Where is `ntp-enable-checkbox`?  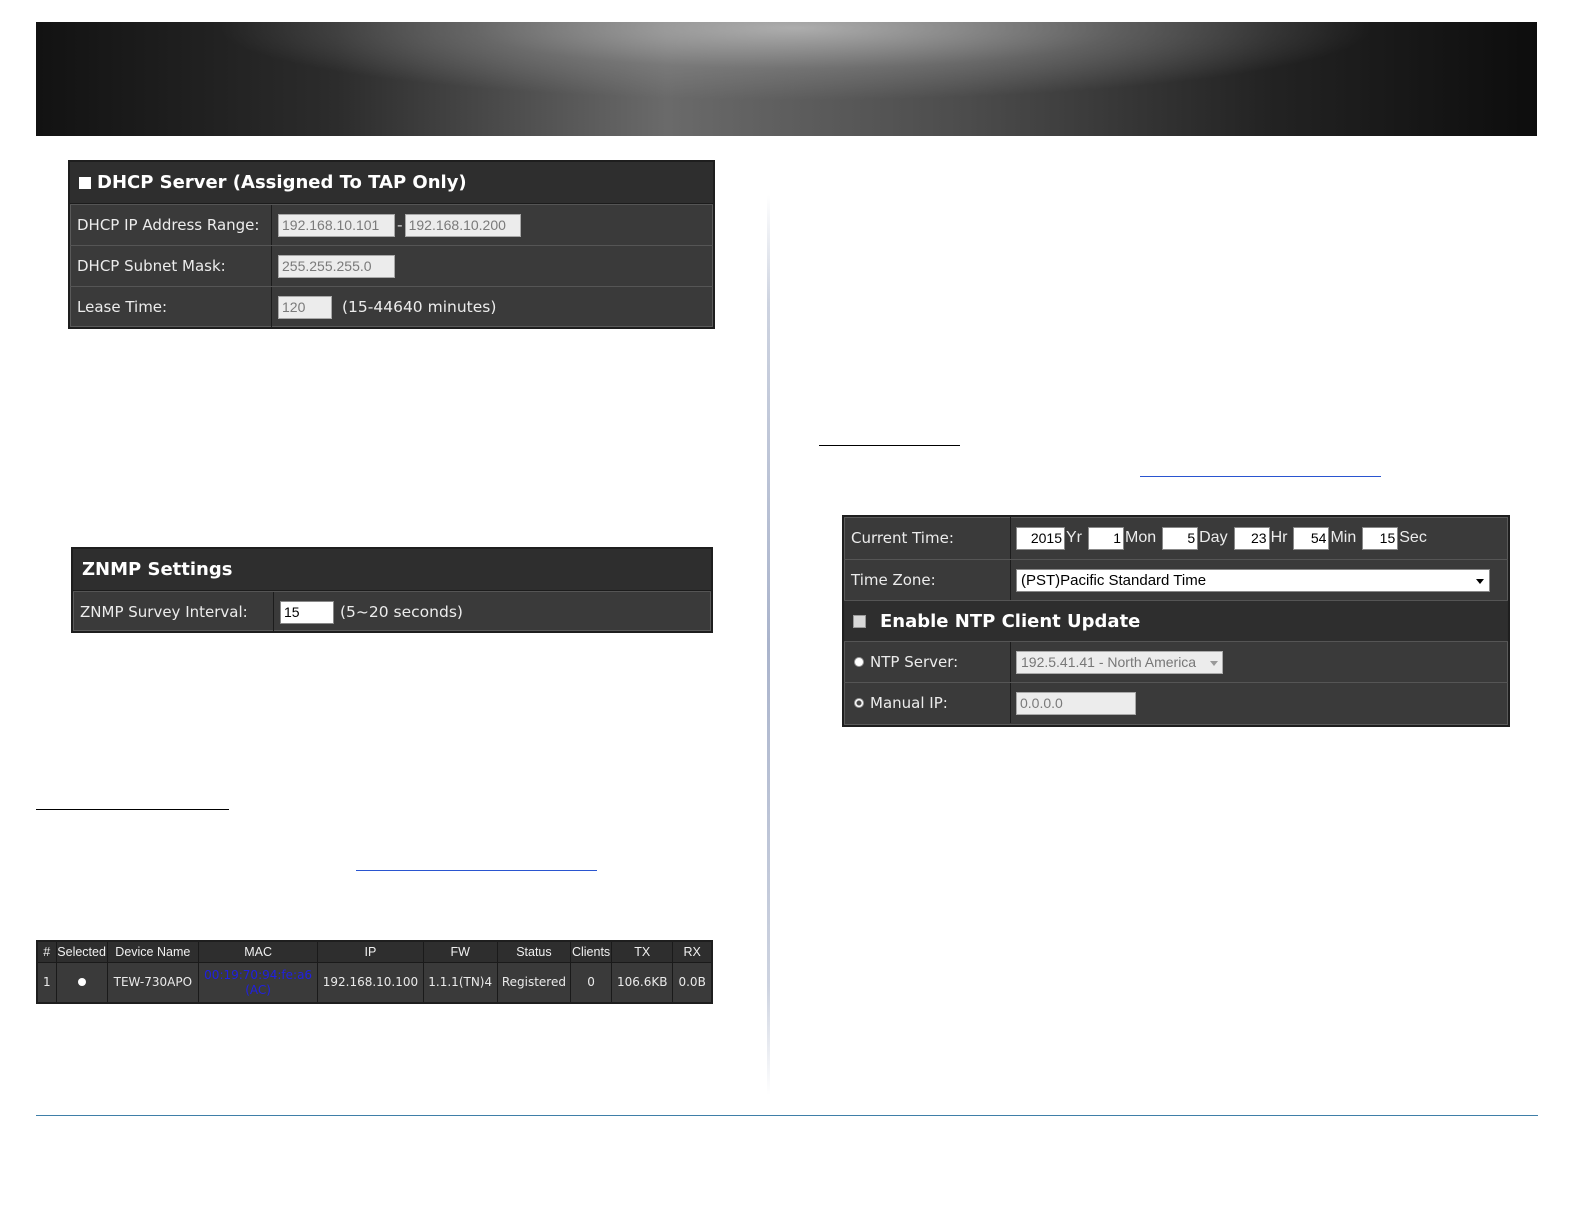 ntp-enable-checkbox is located at coordinates (859, 621).